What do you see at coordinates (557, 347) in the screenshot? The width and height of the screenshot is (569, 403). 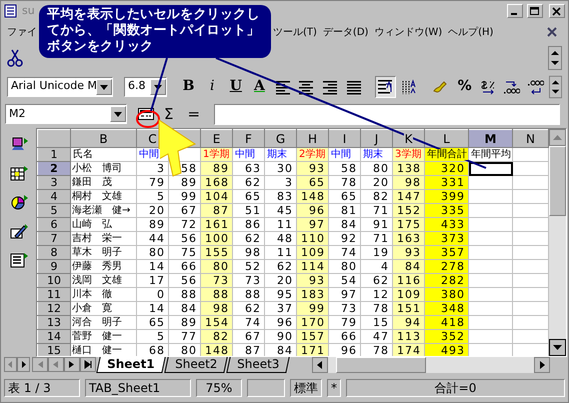 I see `scroll-down-button` at bounding box center [557, 347].